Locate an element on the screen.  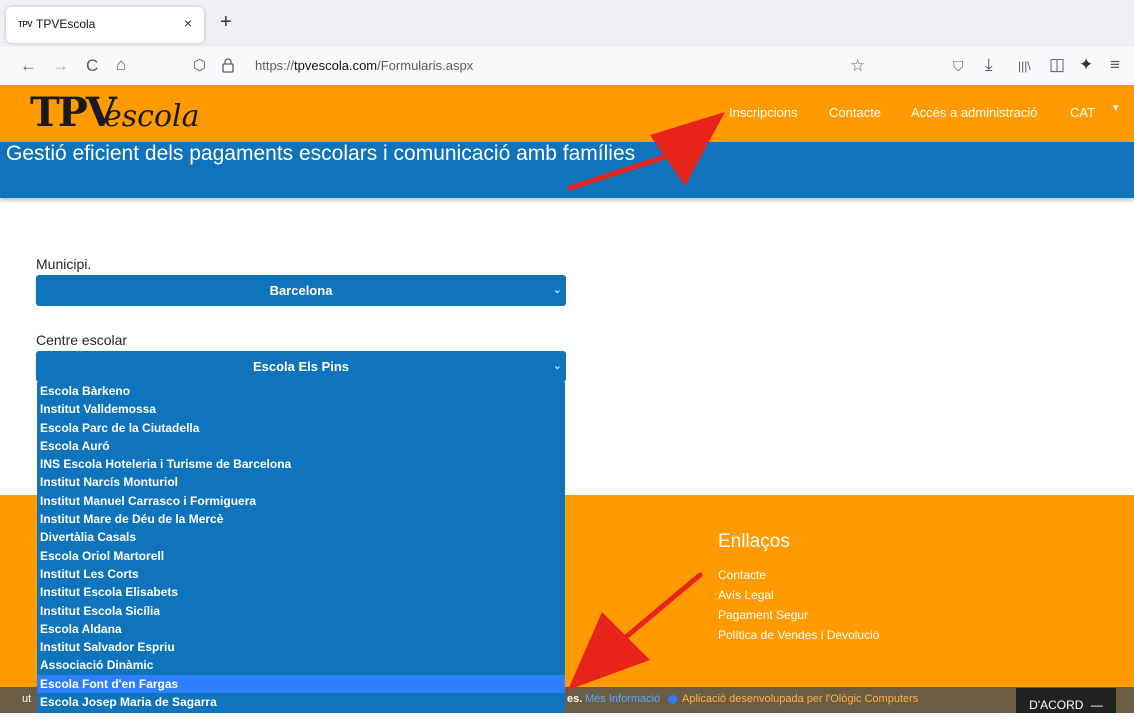
nav-admin: Accés a administració is located at coordinates (974, 112).